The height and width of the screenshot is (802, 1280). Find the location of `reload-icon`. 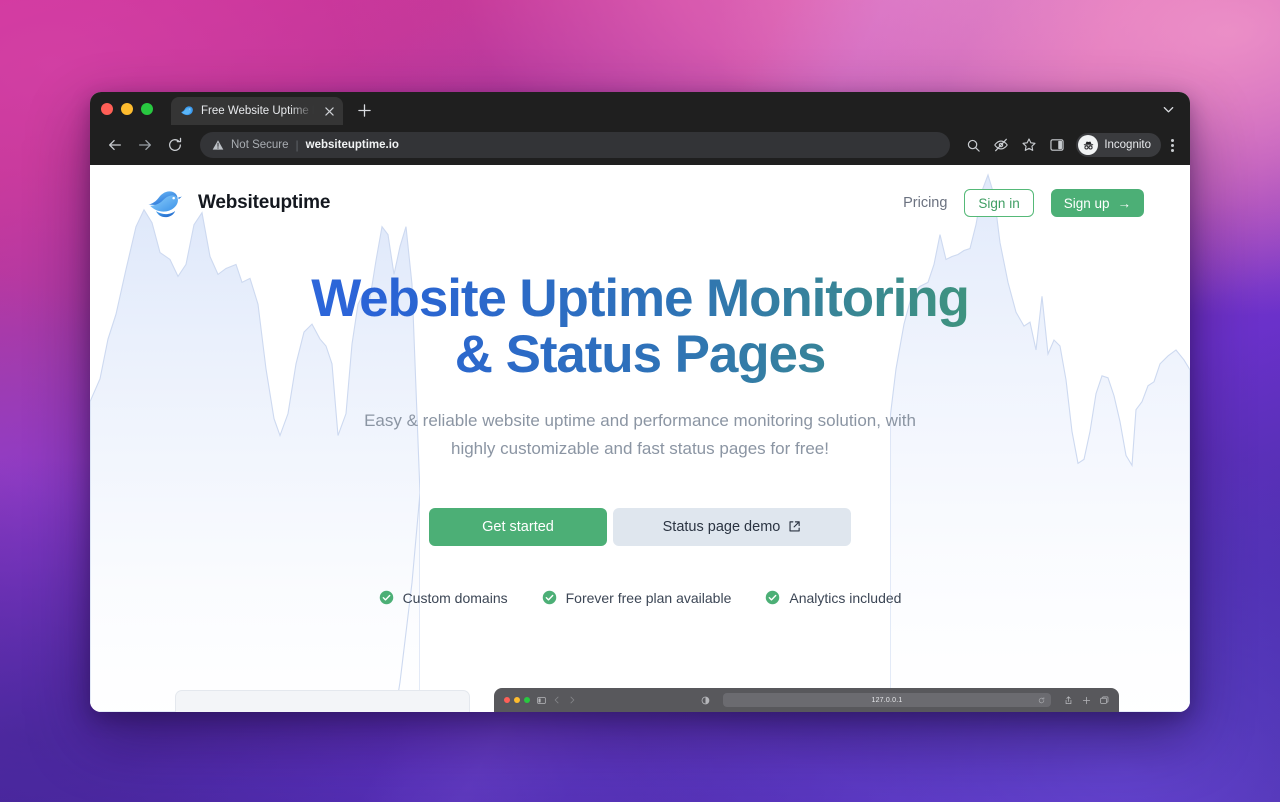

reload-icon is located at coordinates (175, 144).